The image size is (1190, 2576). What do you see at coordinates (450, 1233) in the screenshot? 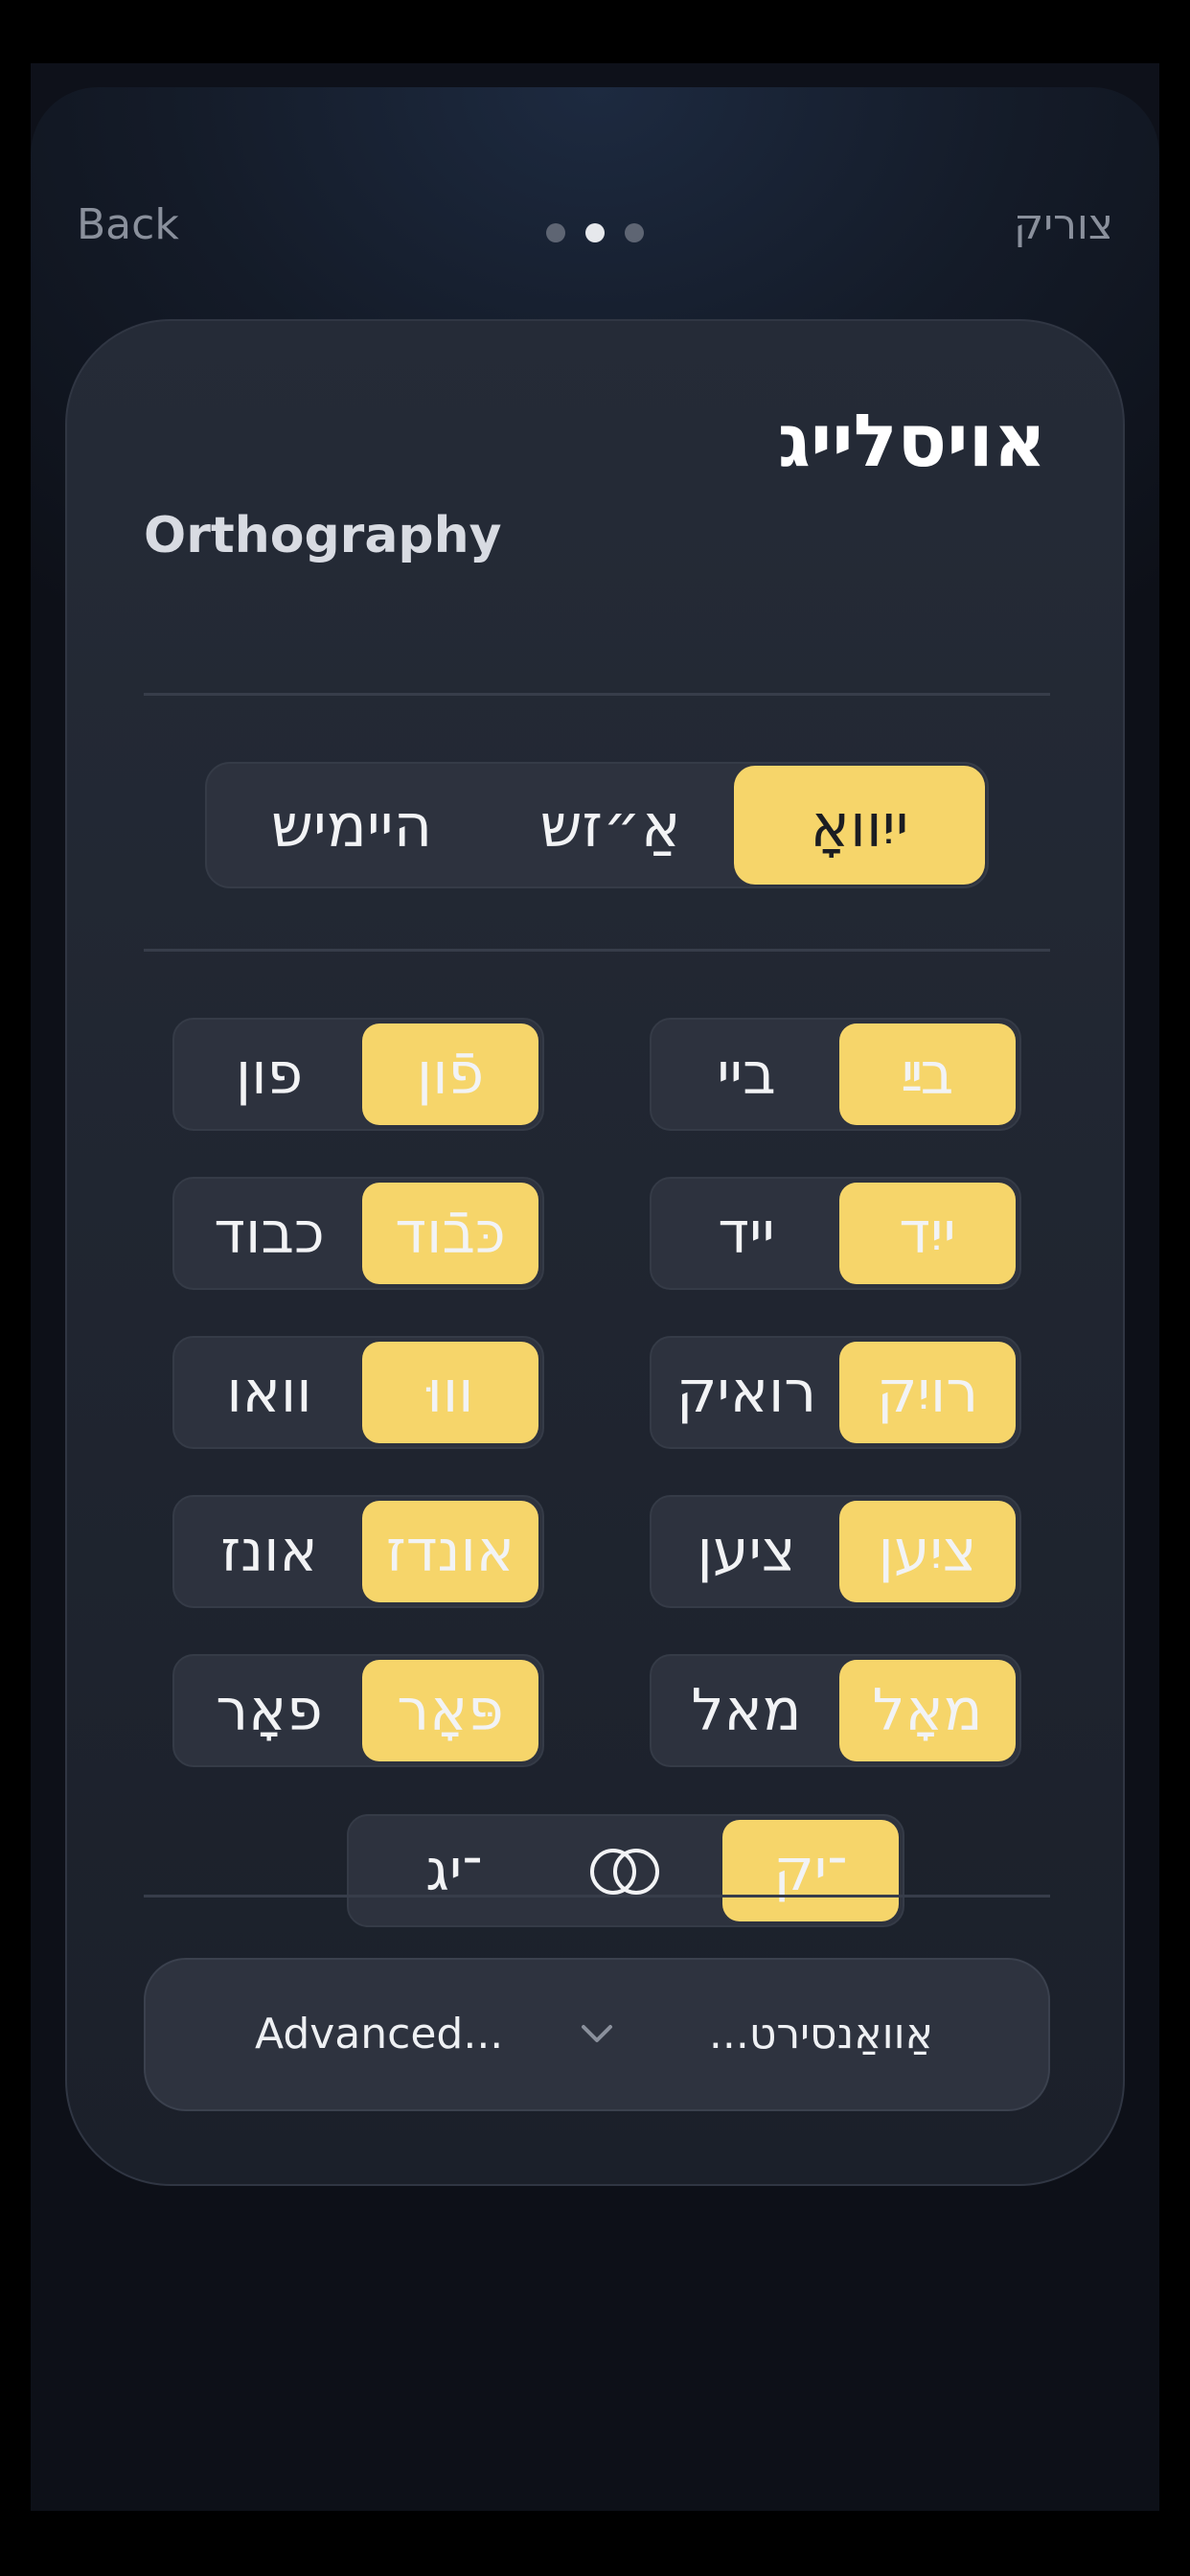
I see `spelling-option-selected: כּבֿוד` at bounding box center [450, 1233].